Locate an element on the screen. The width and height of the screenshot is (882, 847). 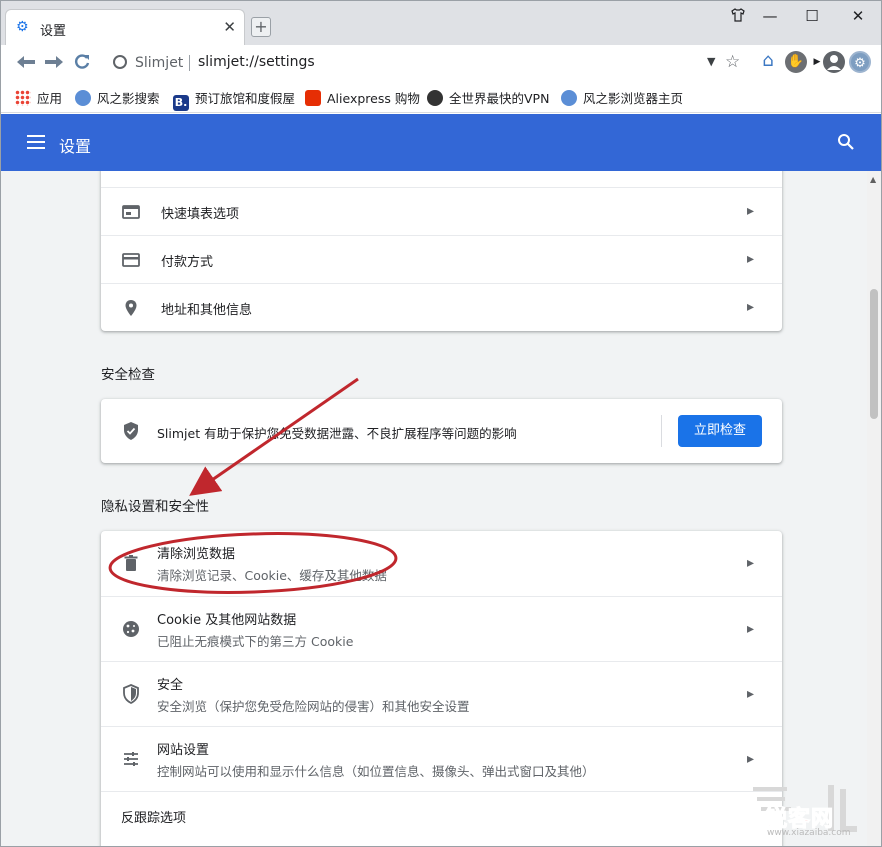
tab-settings: ⚙ 设置 ✕ is located at coordinates (125, 27).